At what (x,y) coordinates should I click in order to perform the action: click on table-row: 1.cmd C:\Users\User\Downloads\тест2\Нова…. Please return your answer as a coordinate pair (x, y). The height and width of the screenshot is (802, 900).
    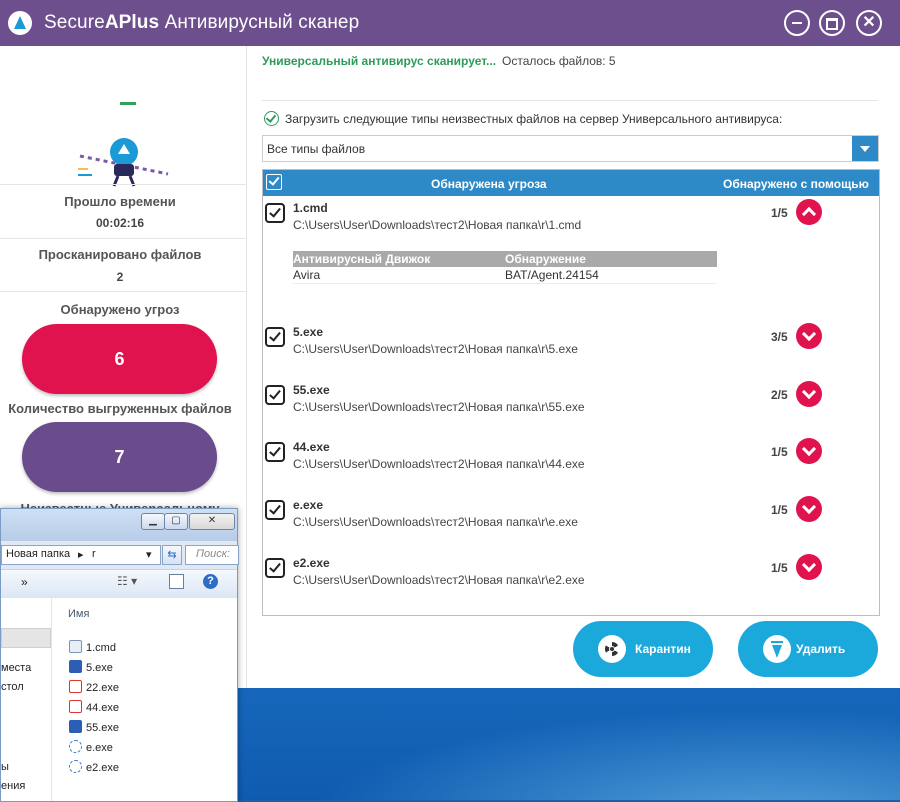
    Looking at the image, I should click on (571, 255).